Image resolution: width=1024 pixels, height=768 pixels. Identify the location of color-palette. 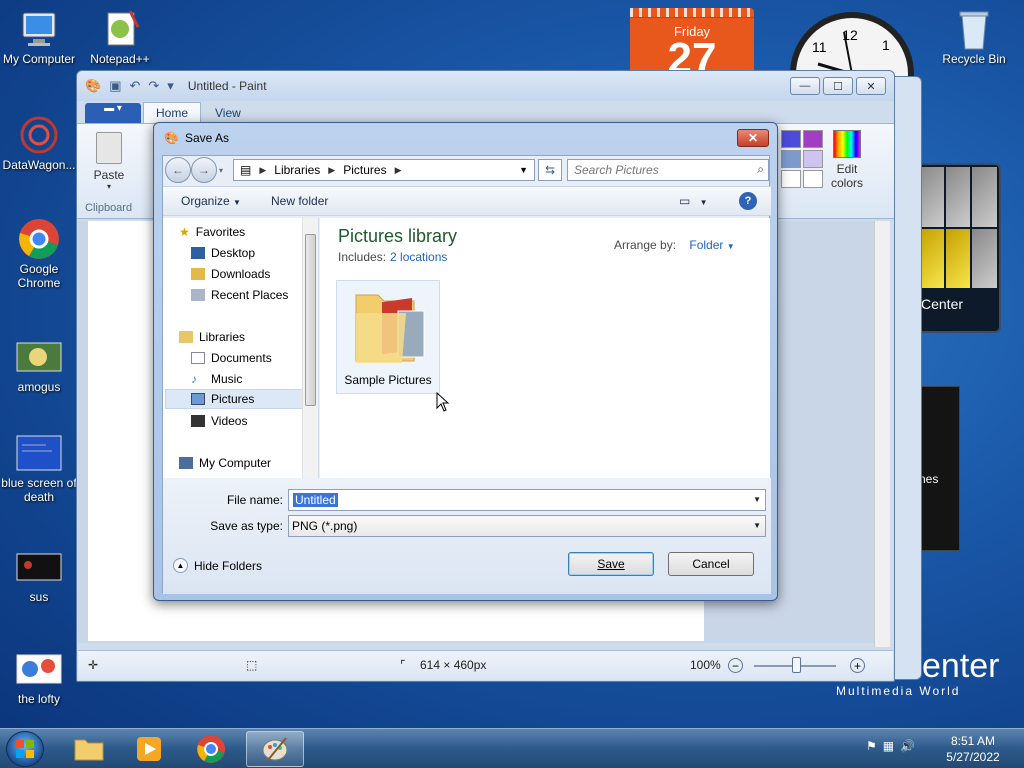
(802, 159).